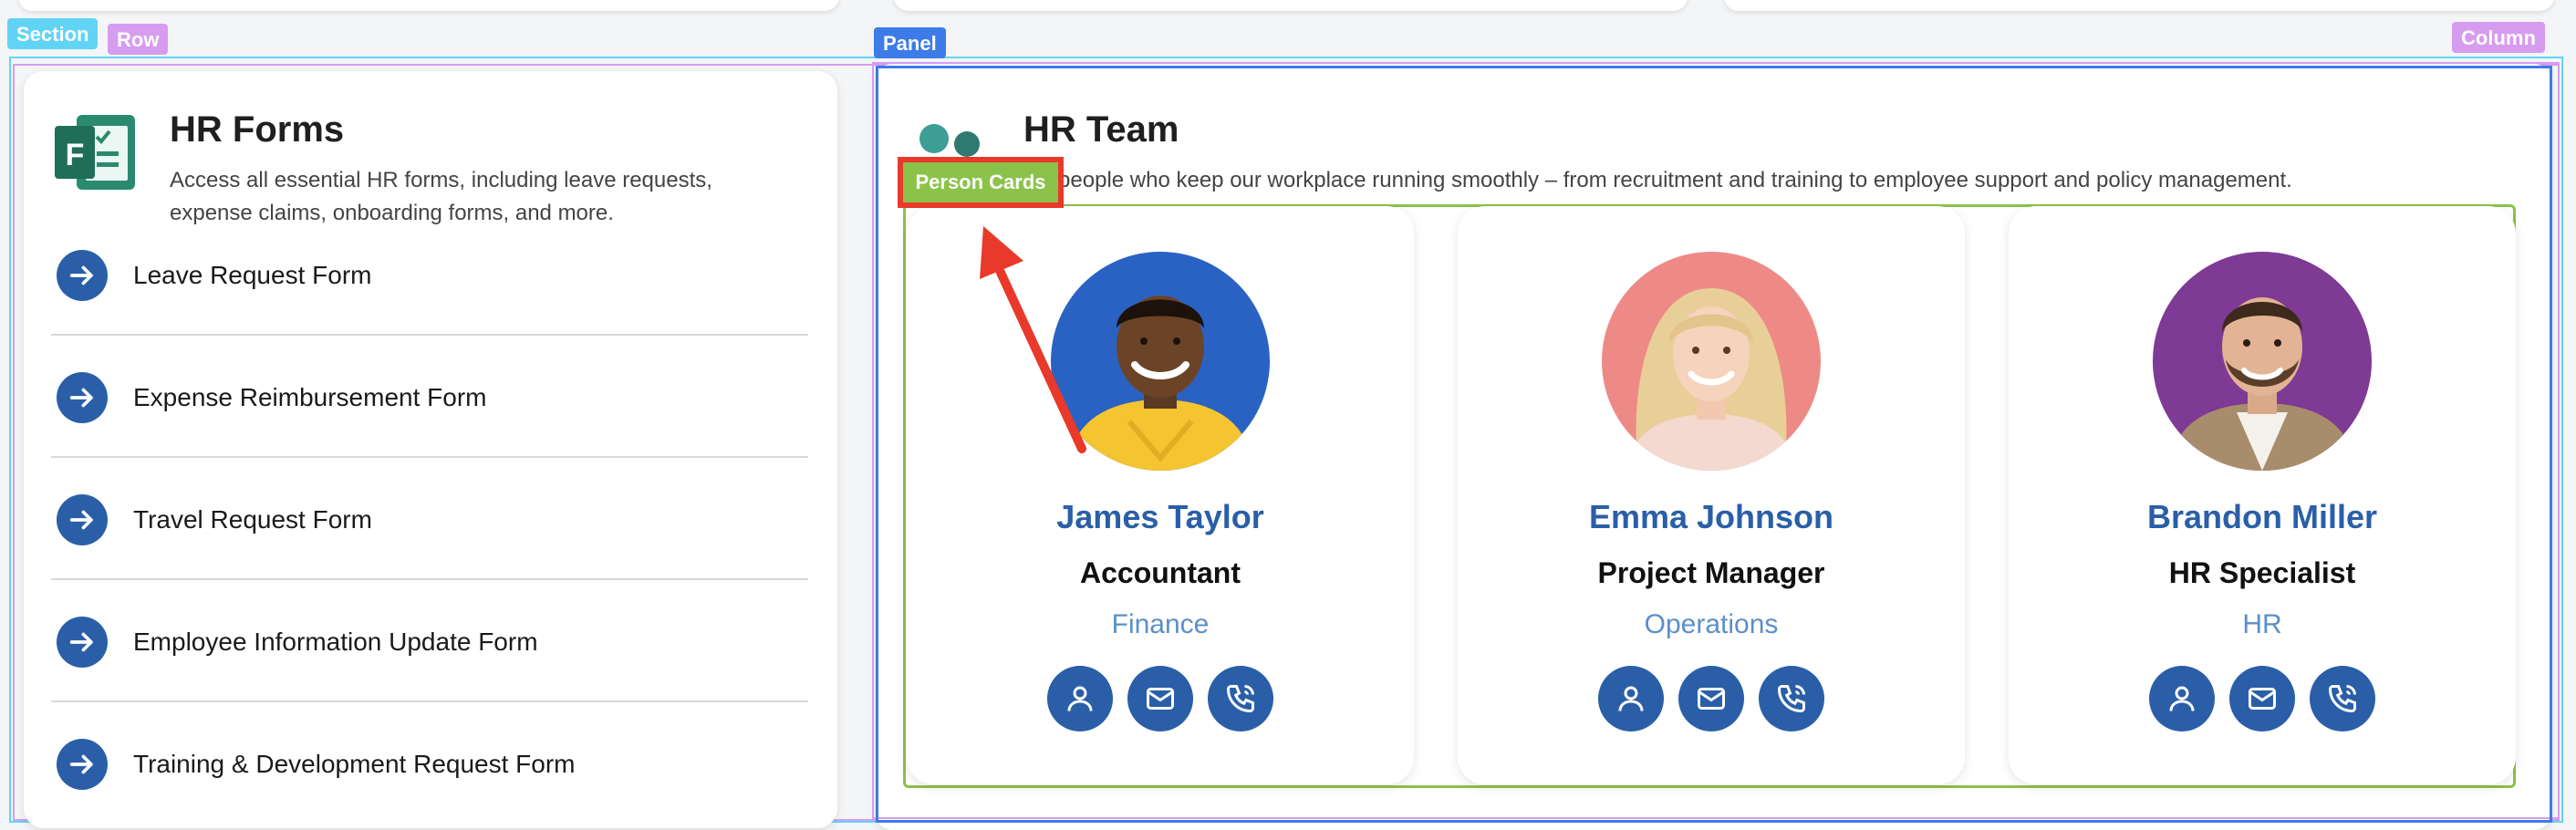  I want to click on panel-tag: Panel, so click(910, 42).